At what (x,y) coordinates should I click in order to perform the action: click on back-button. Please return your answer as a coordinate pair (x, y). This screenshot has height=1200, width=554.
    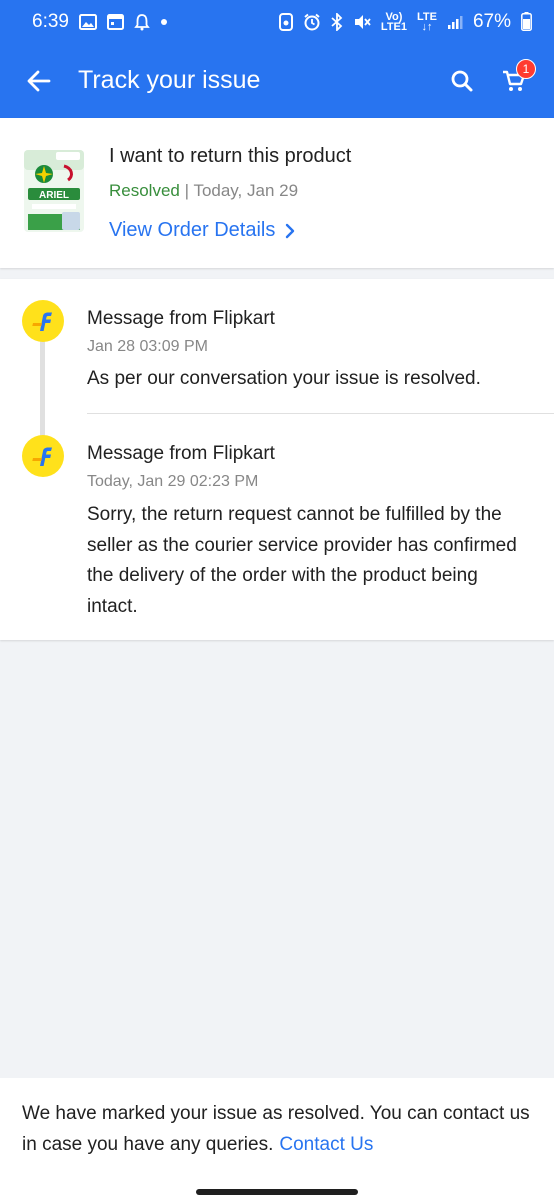
    Looking at the image, I should click on (39, 80).